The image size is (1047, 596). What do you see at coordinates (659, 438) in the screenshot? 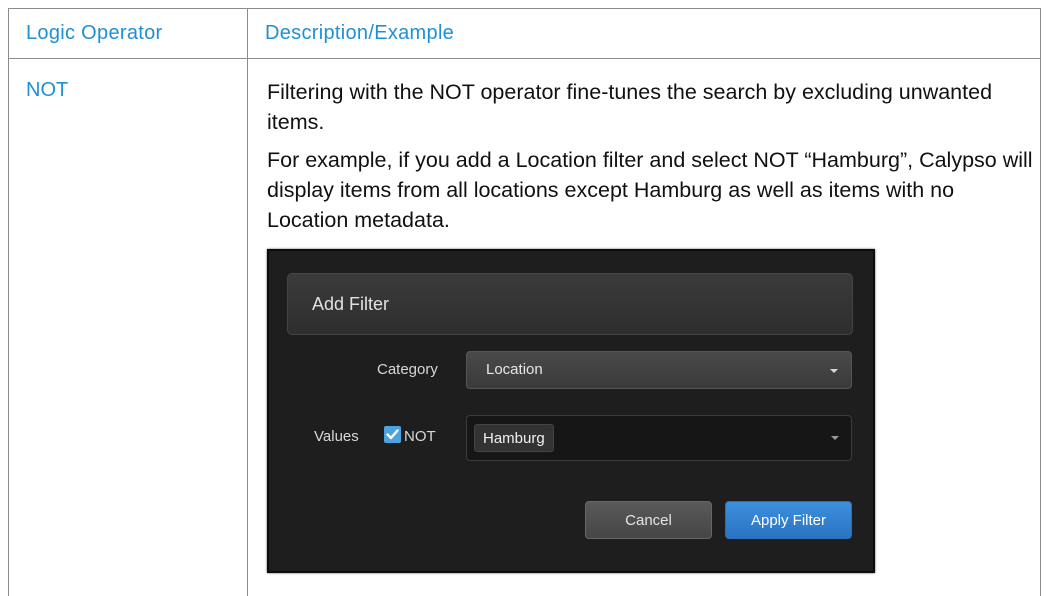
I see `values-tag-input: Hamburg` at bounding box center [659, 438].